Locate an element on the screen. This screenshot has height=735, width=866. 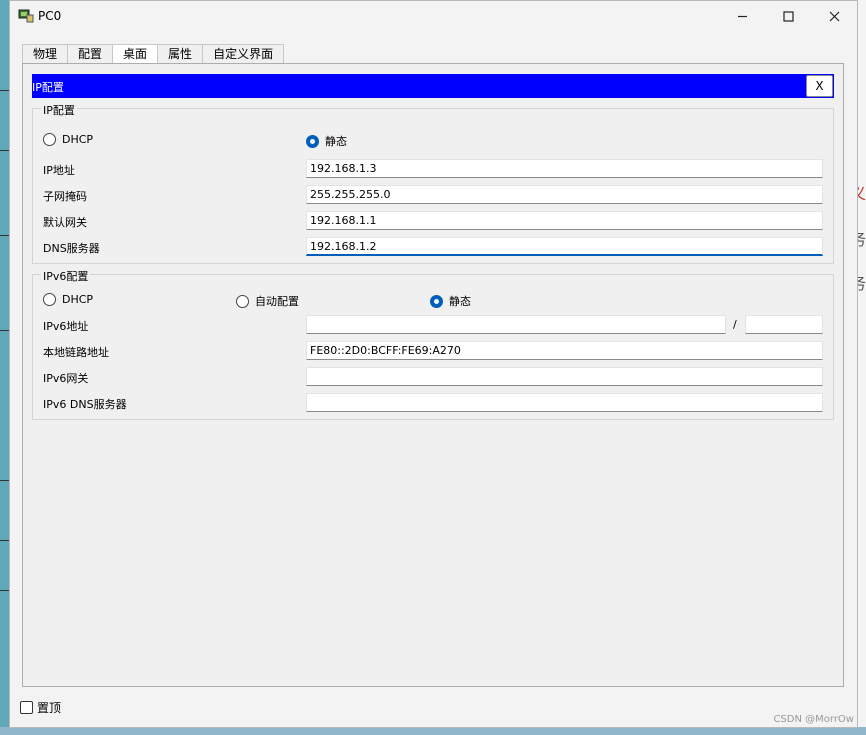
tab-custom-interface: 自定义界面 is located at coordinates (243, 54).